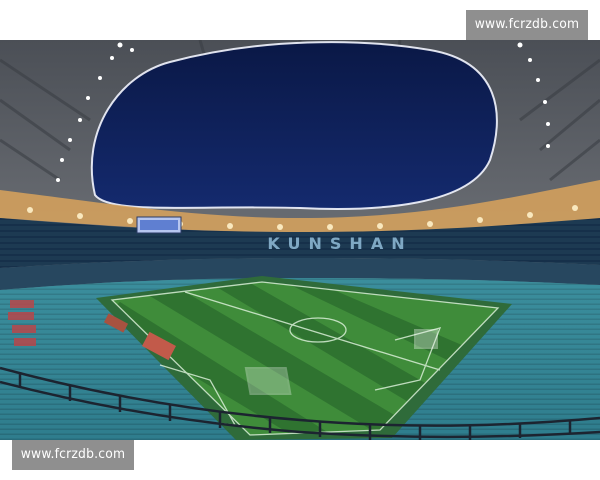 The width and height of the screenshot is (600, 480). What do you see at coordinates (159, 225) in the screenshot?
I see `scoreboard-screen` at bounding box center [159, 225].